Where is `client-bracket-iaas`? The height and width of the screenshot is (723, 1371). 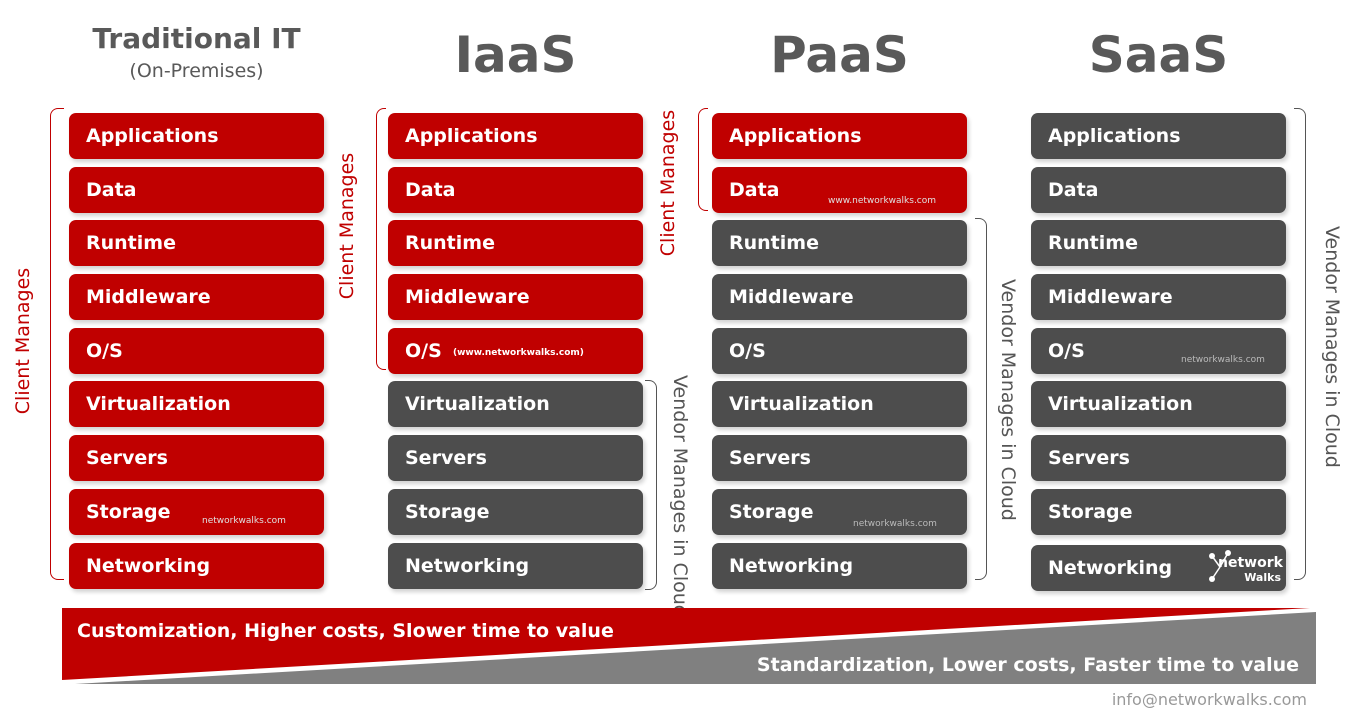
client-bracket-iaas is located at coordinates (381, 239).